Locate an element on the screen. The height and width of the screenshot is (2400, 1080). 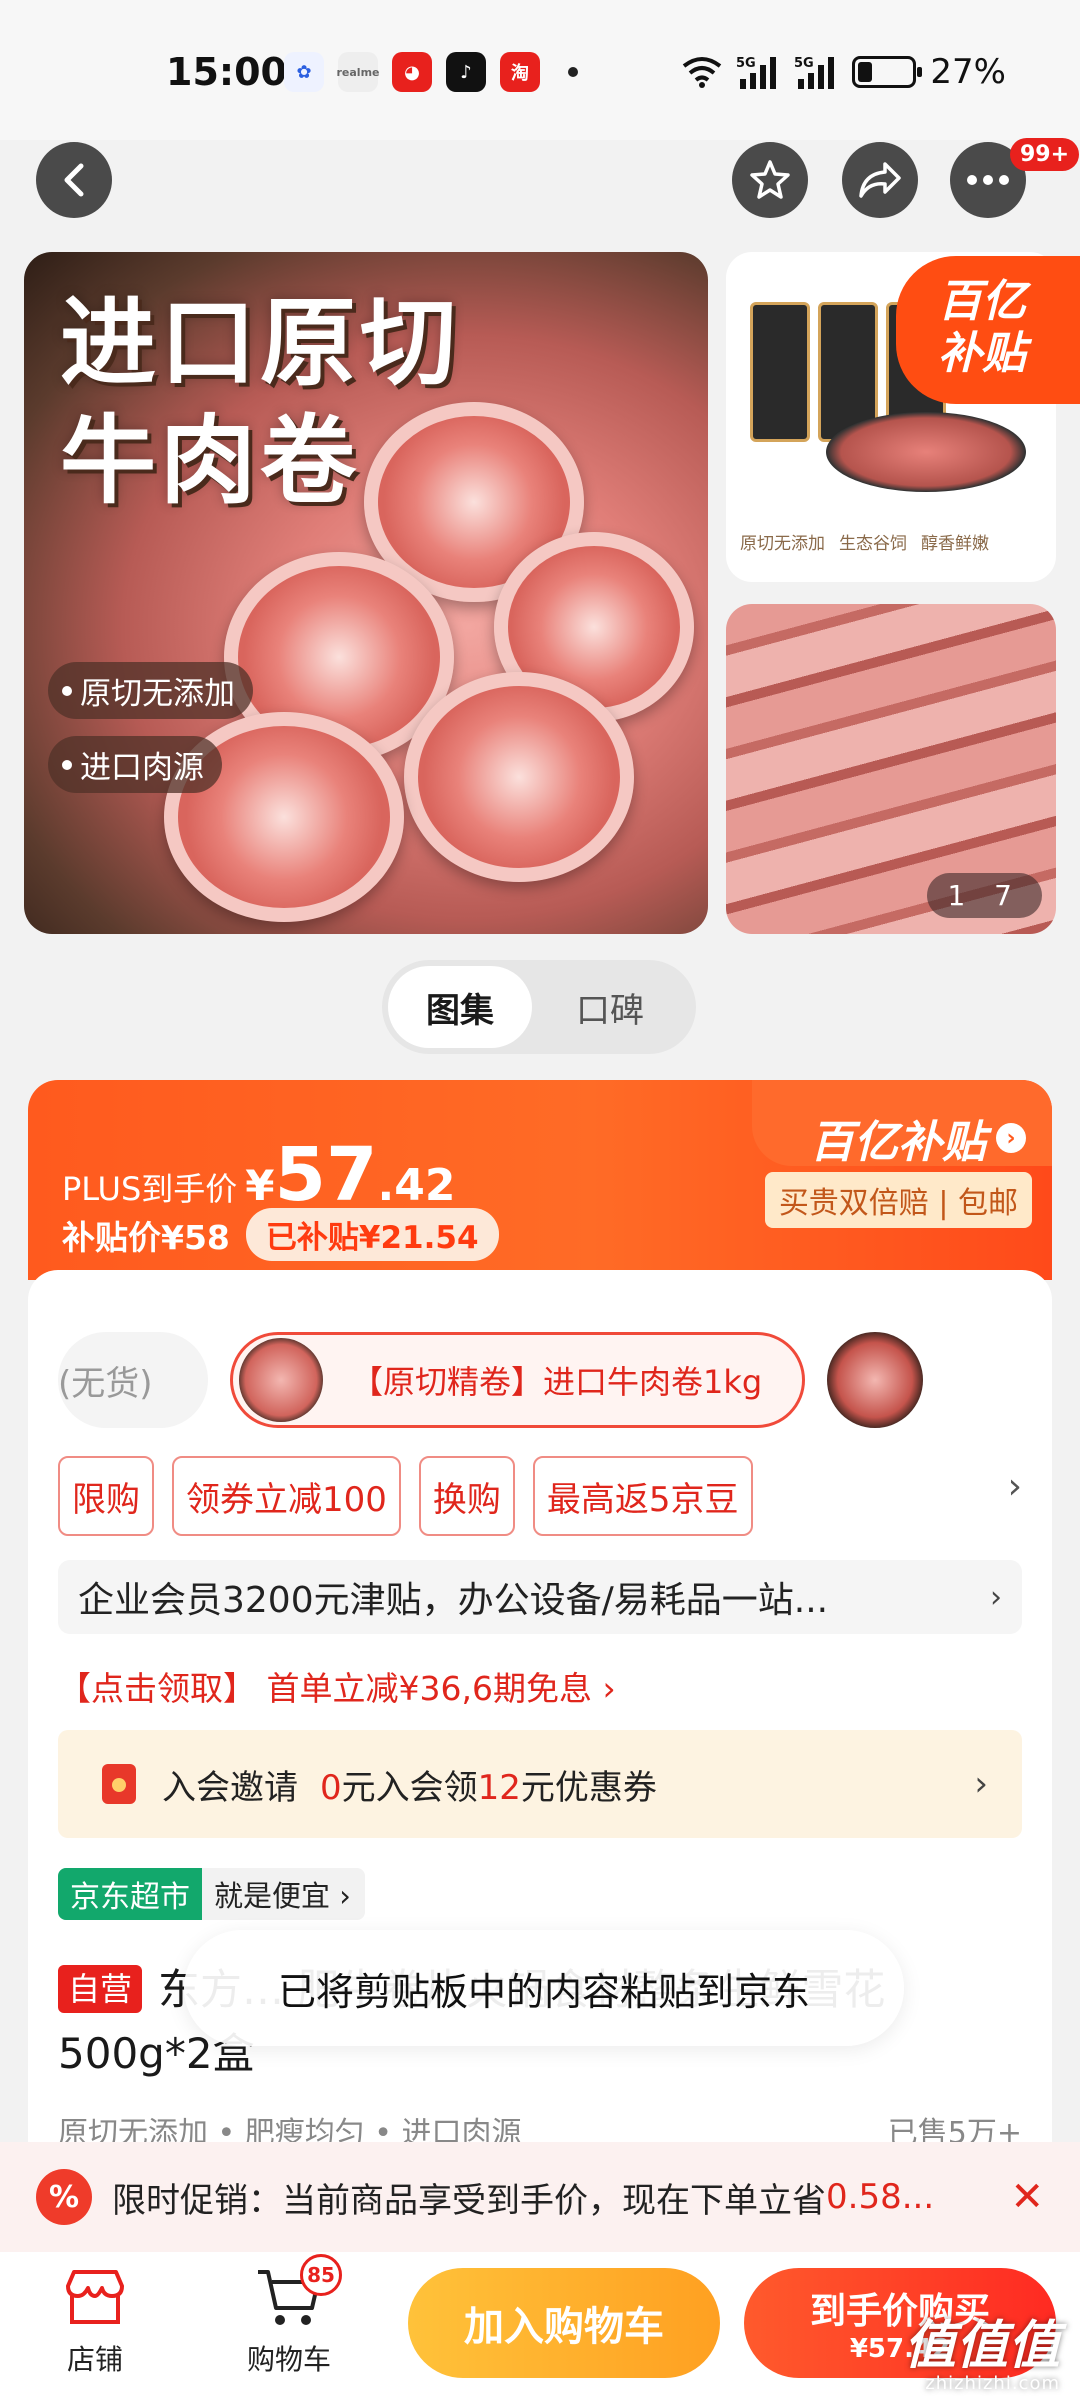
membership-invite: 入会邀请 0元入会领12元优惠券 › is located at coordinates (540, 1784).